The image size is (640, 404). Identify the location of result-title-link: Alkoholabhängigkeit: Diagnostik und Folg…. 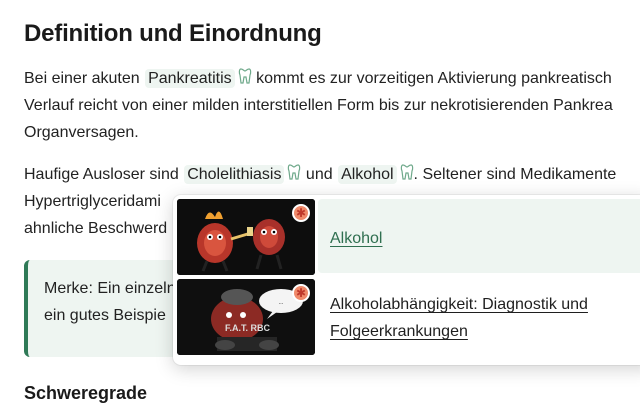
(459, 318).